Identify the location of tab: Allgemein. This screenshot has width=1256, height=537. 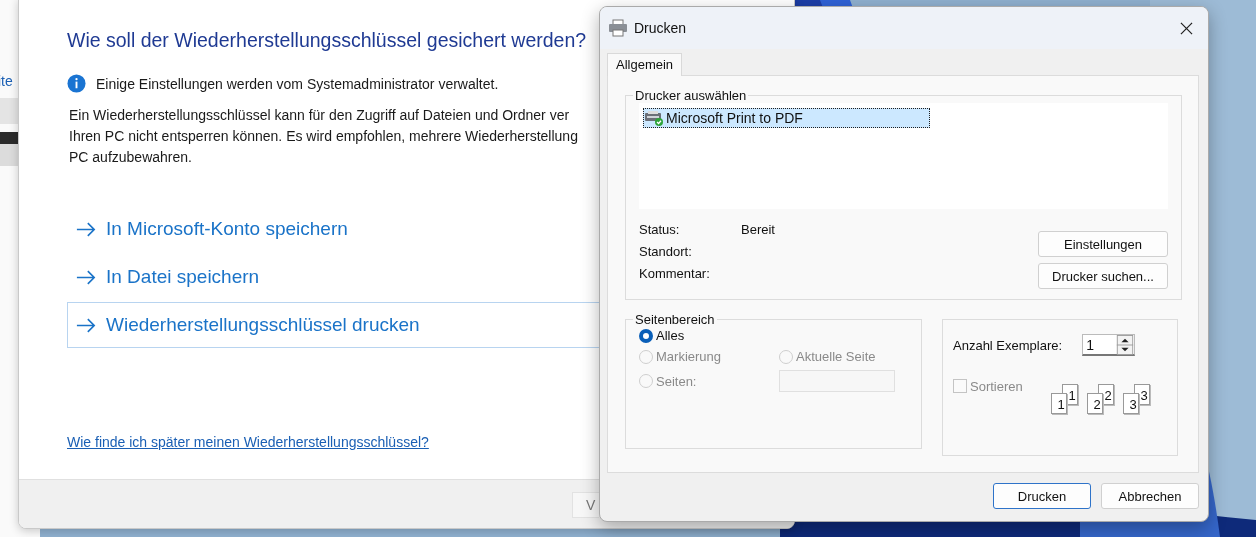
(645, 64).